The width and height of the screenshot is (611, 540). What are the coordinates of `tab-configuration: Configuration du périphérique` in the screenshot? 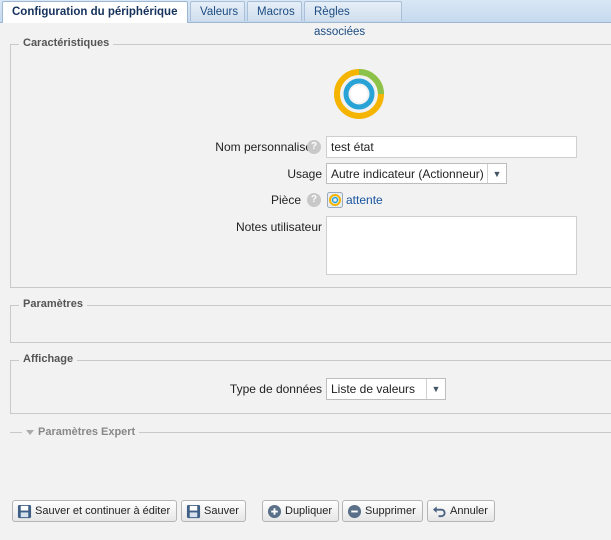 It's located at (95, 12).